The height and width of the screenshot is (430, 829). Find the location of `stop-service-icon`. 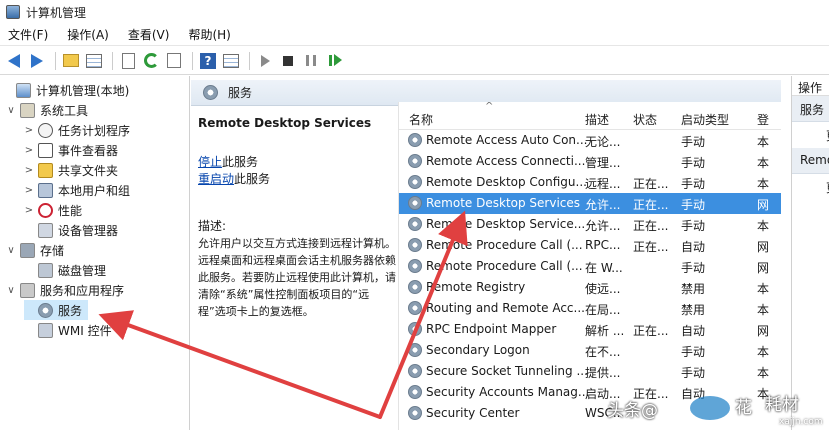

stop-service-icon is located at coordinates (288, 61).